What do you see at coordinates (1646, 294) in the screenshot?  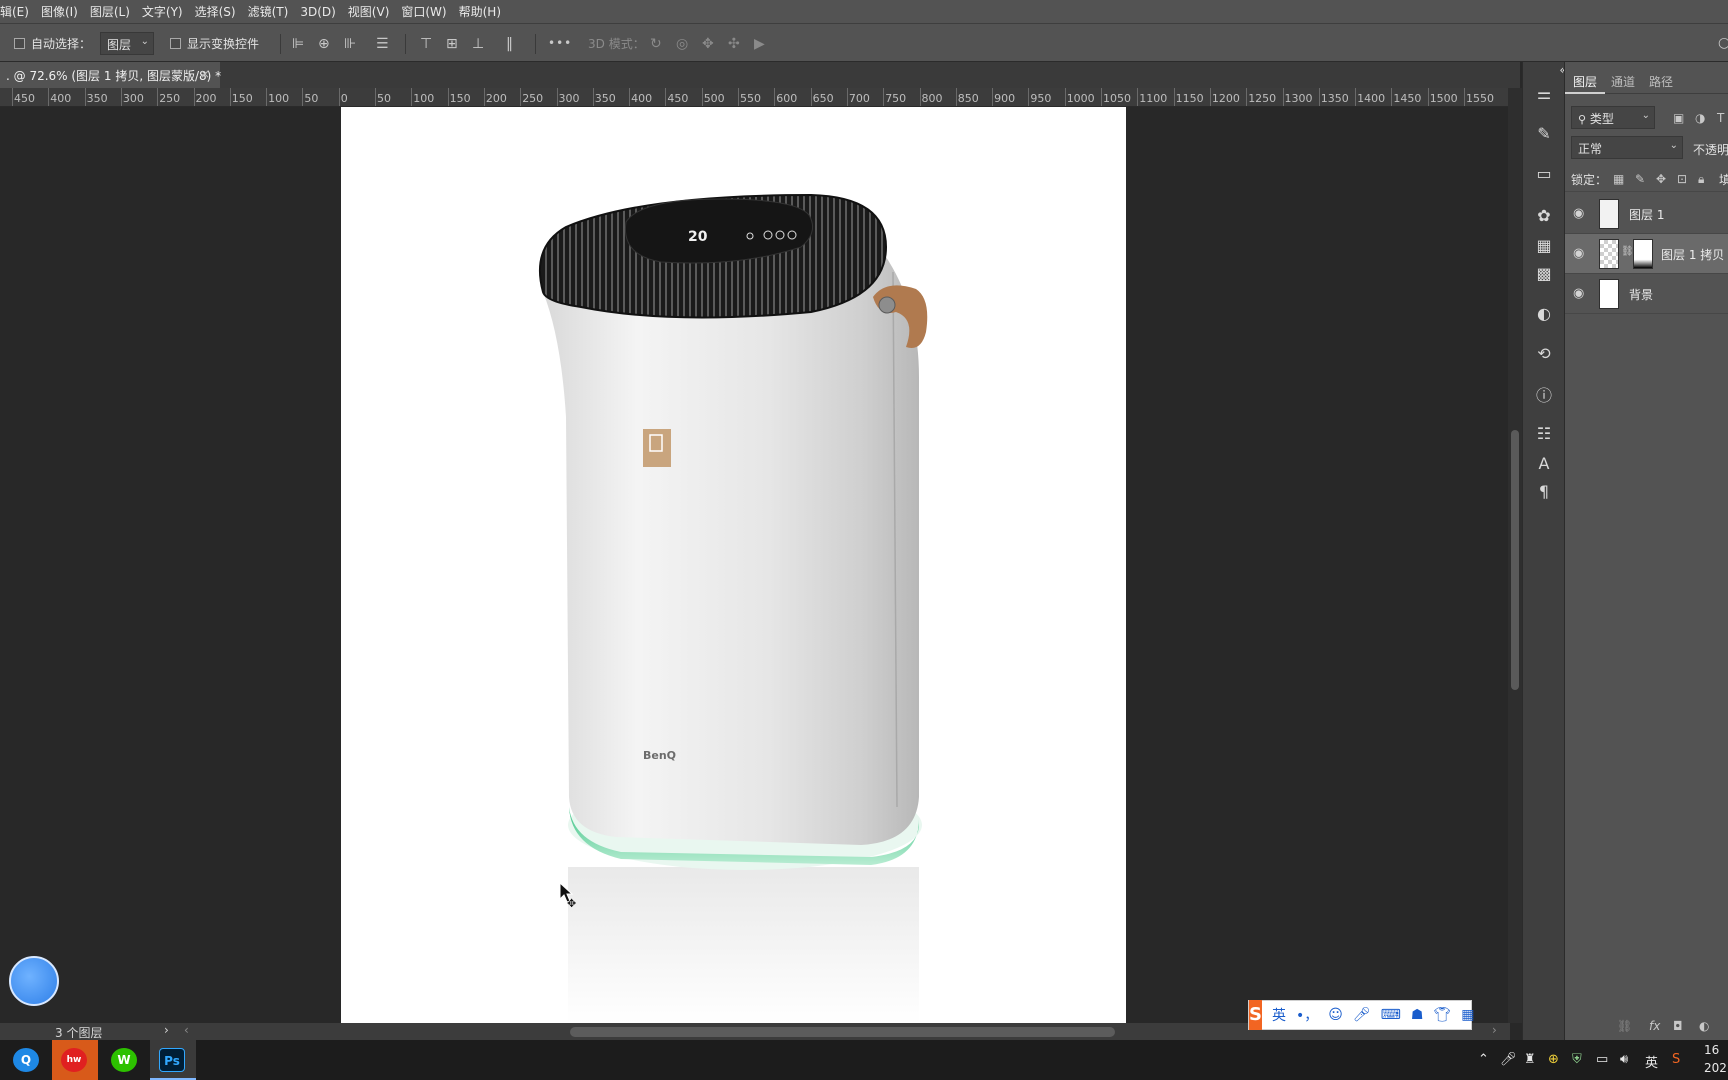 I see `layer-row: ◉ 背景` at bounding box center [1646, 294].